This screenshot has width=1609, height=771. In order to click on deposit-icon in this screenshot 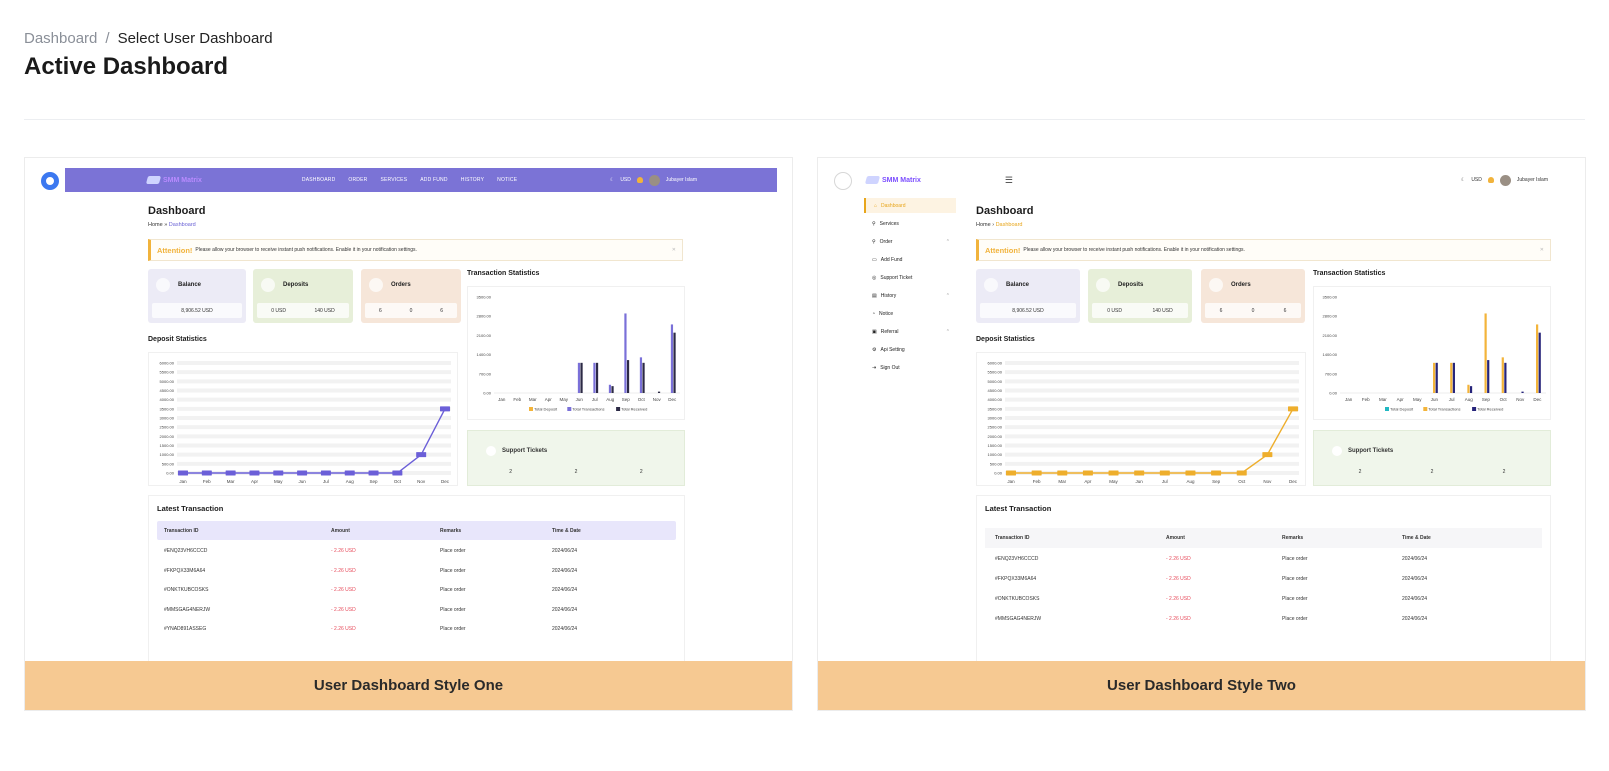, I will do `click(268, 285)`.